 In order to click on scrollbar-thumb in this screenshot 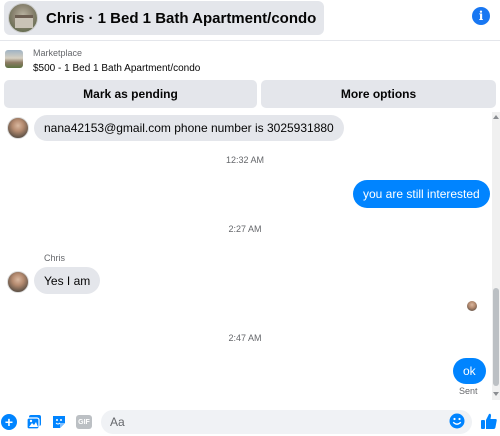, I will do `click(496, 337)`.